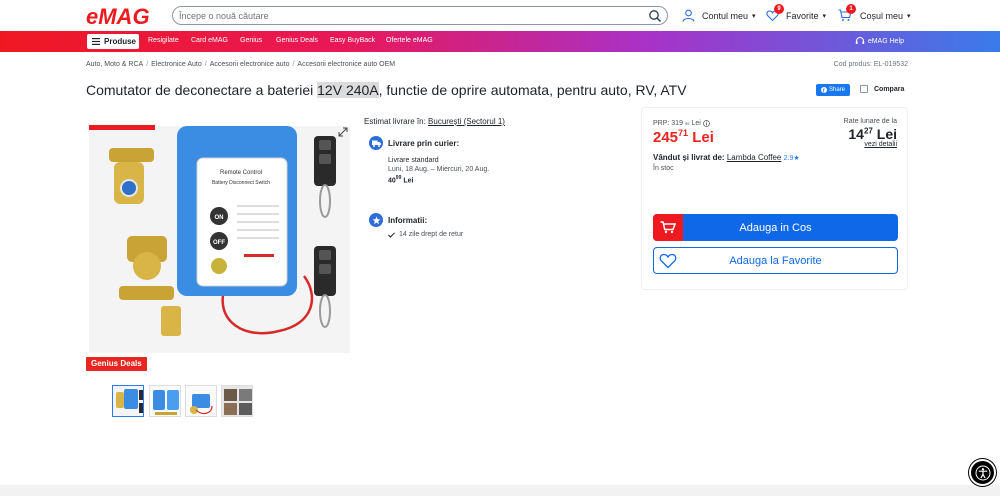  Describe the element at coordinates (114, 64) in the screenshot. I see `breadcrumb-item: Auto, Moto & RCA` at that location.